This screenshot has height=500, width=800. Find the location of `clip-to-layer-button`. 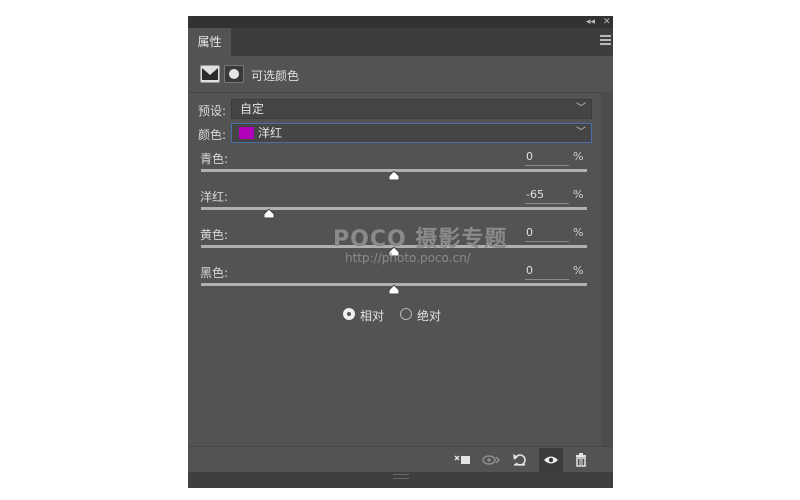

clip-to-layer-button is located at coordinates (463, 460).